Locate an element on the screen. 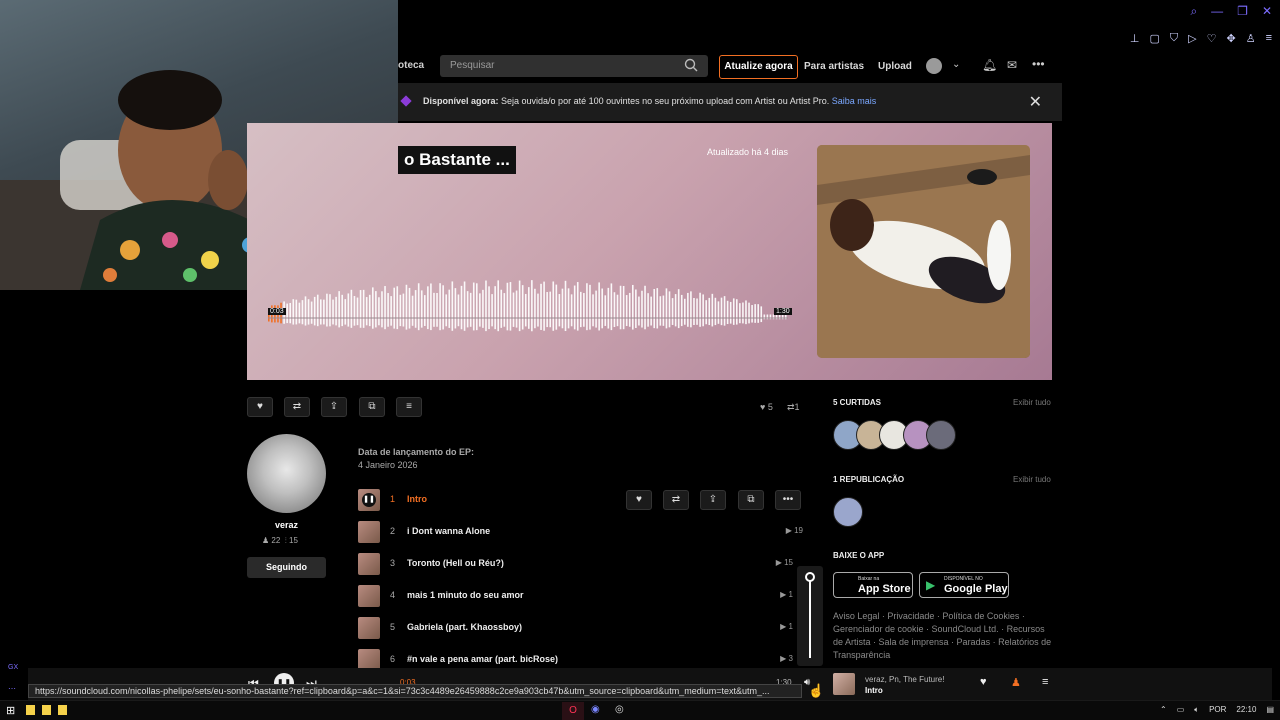  user-avatar is located at coordinates (934, 66).